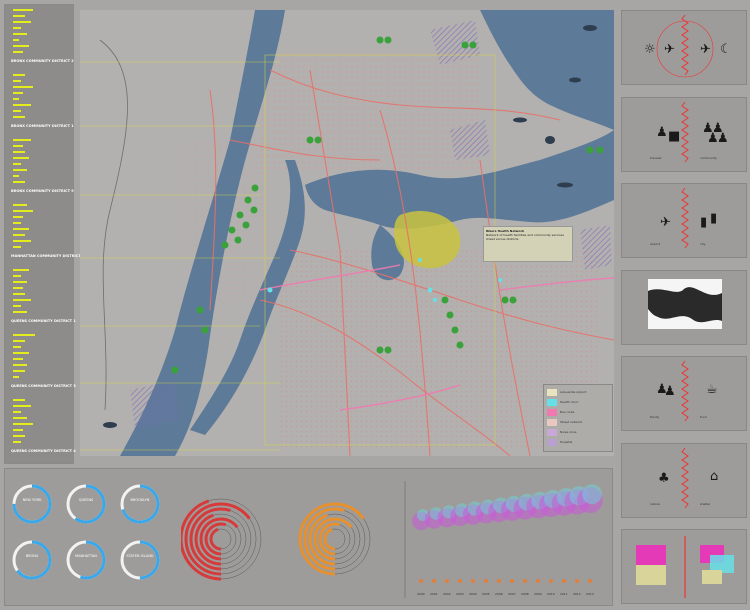  Describe the element at coordinates (43, 386) in the screenshot. I see `district-label: QUEENS COMMUNITY DISTRICT 3` at that location.